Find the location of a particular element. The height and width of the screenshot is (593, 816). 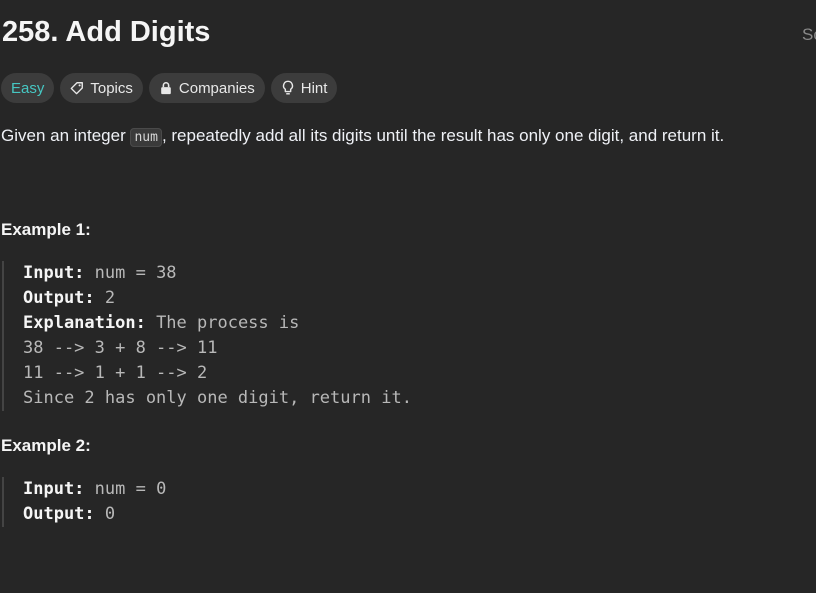

example-1-input-label: Input: is located at coordinates (54, 273).